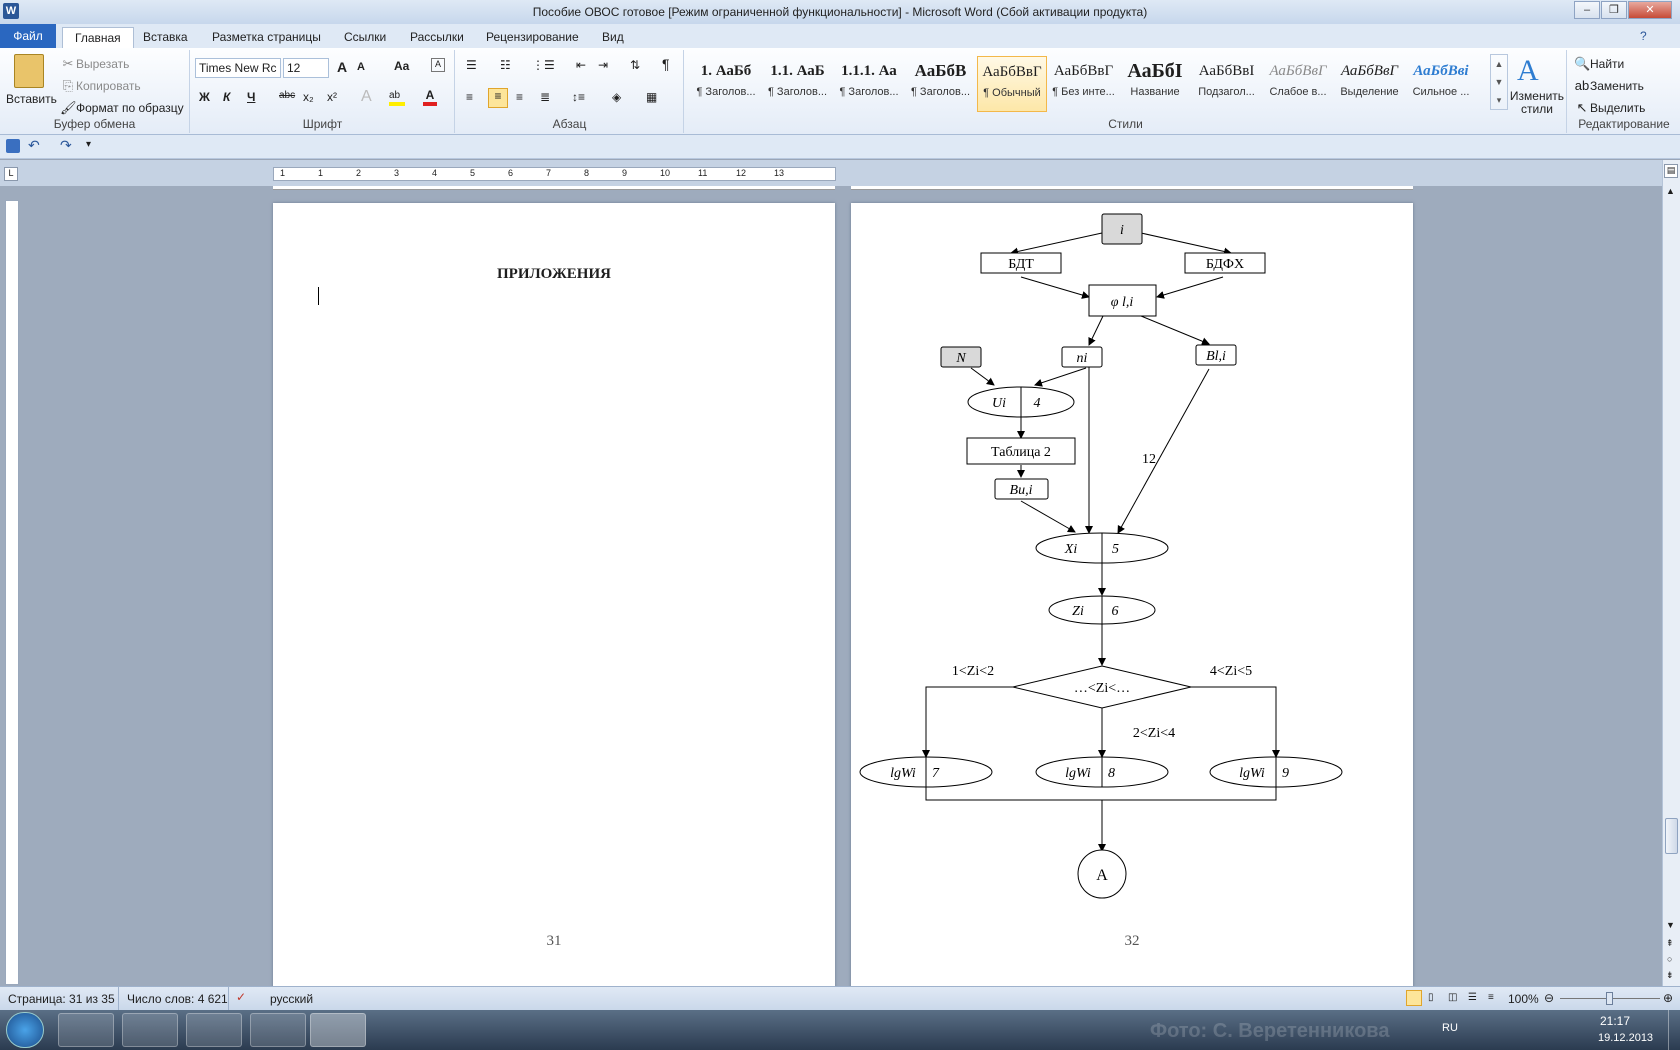 This screenshot has width=1680, height=1050. What do you see at coordinates (469, 97) in the screenshot?
I see `align-left-icon: ≡` at bounding box center [469, 97].